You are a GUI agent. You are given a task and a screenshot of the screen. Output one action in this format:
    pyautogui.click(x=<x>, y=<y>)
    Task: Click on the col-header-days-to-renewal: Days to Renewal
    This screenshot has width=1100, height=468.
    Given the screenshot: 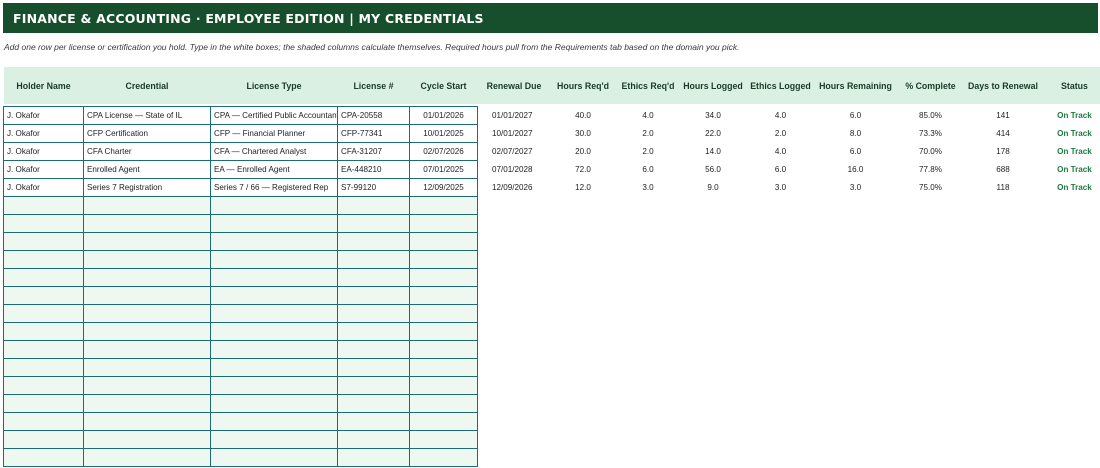 What is the action you would take?
    pyautogui.click(x=1003, y=85)
    